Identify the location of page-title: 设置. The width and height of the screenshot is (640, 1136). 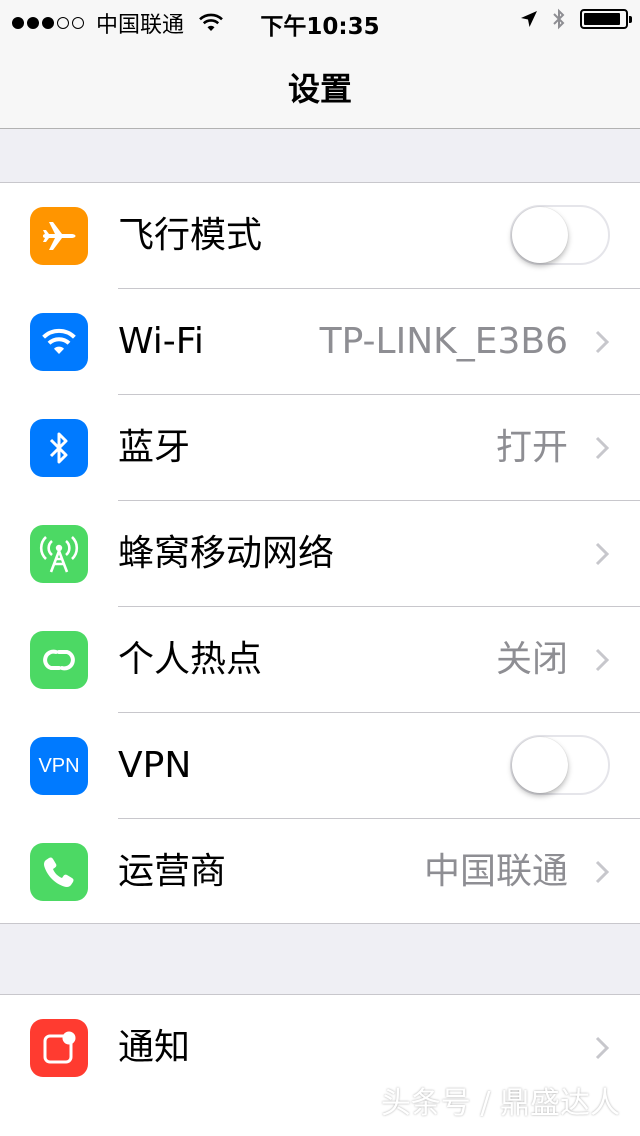
(319, 89).